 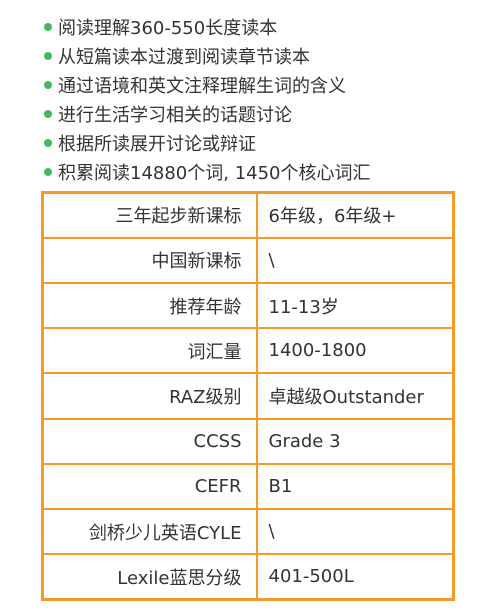 I want to click on bullet-item: 积累阅读14880个词, 1450个核心词汇, so click(x=264, y=171).